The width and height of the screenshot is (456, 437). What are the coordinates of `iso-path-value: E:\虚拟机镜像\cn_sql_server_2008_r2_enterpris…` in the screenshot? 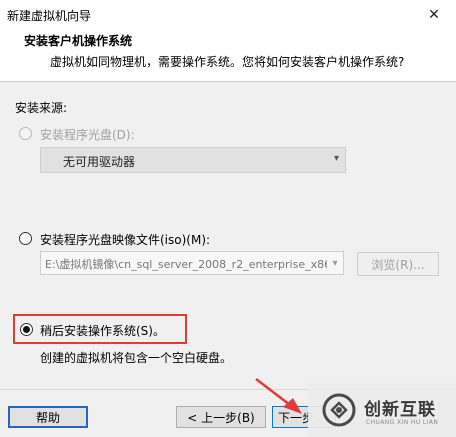 It's located at (188, 264).